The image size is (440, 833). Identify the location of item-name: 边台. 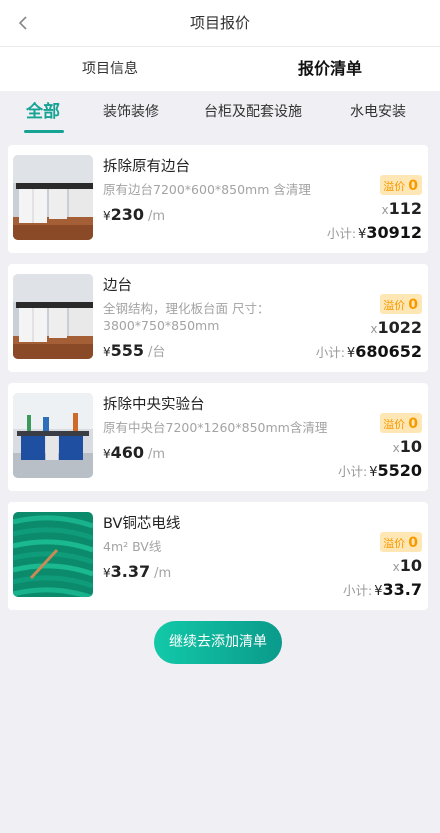
(117, 286).